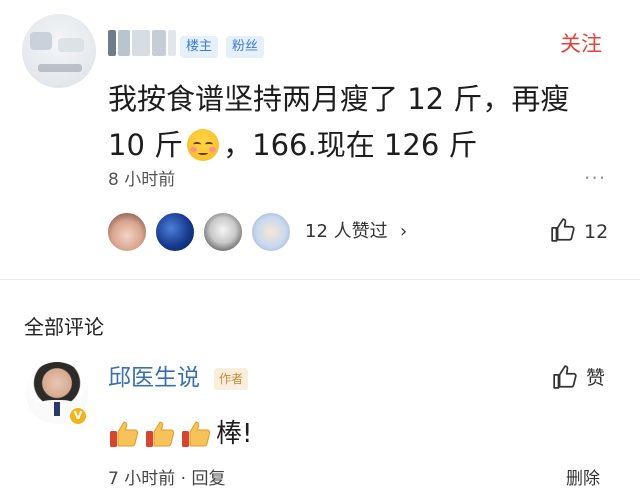 The height and width of the screenshot is (497, 640). Describe the element at coordinates (199, 47) in the screenshot. I see `louzhu-badge: 楼主` at that location.